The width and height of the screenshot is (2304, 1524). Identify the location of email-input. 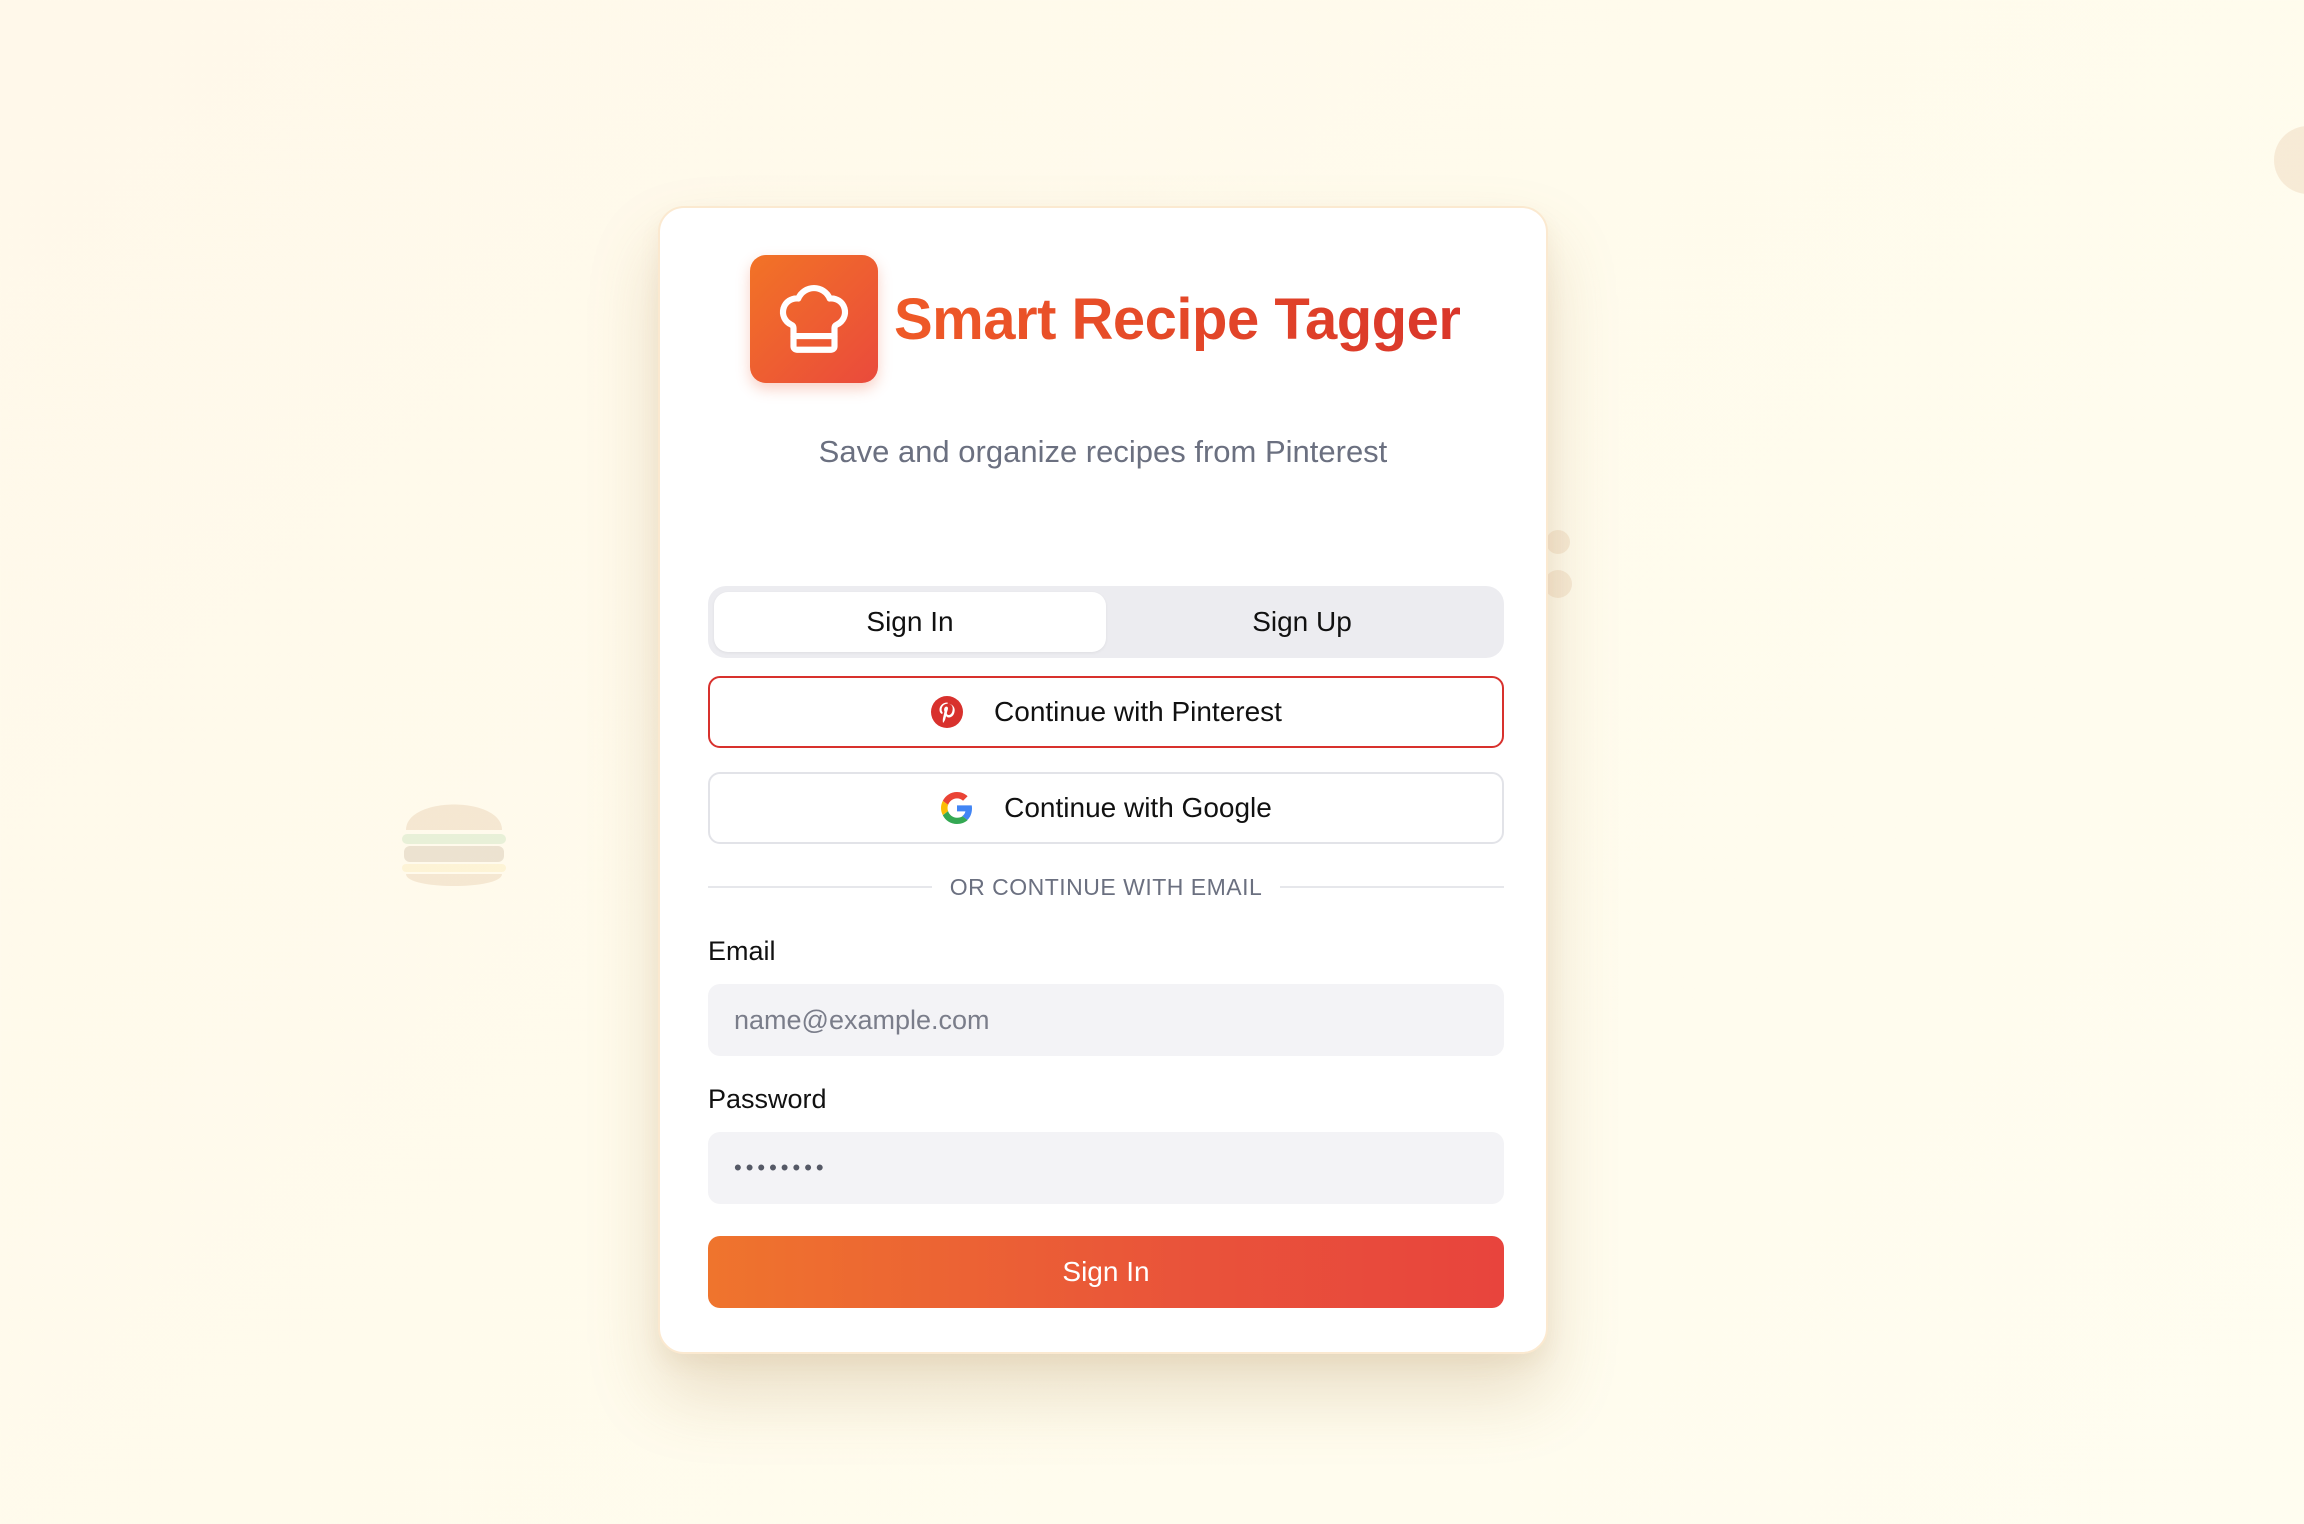
(1106, 1020).